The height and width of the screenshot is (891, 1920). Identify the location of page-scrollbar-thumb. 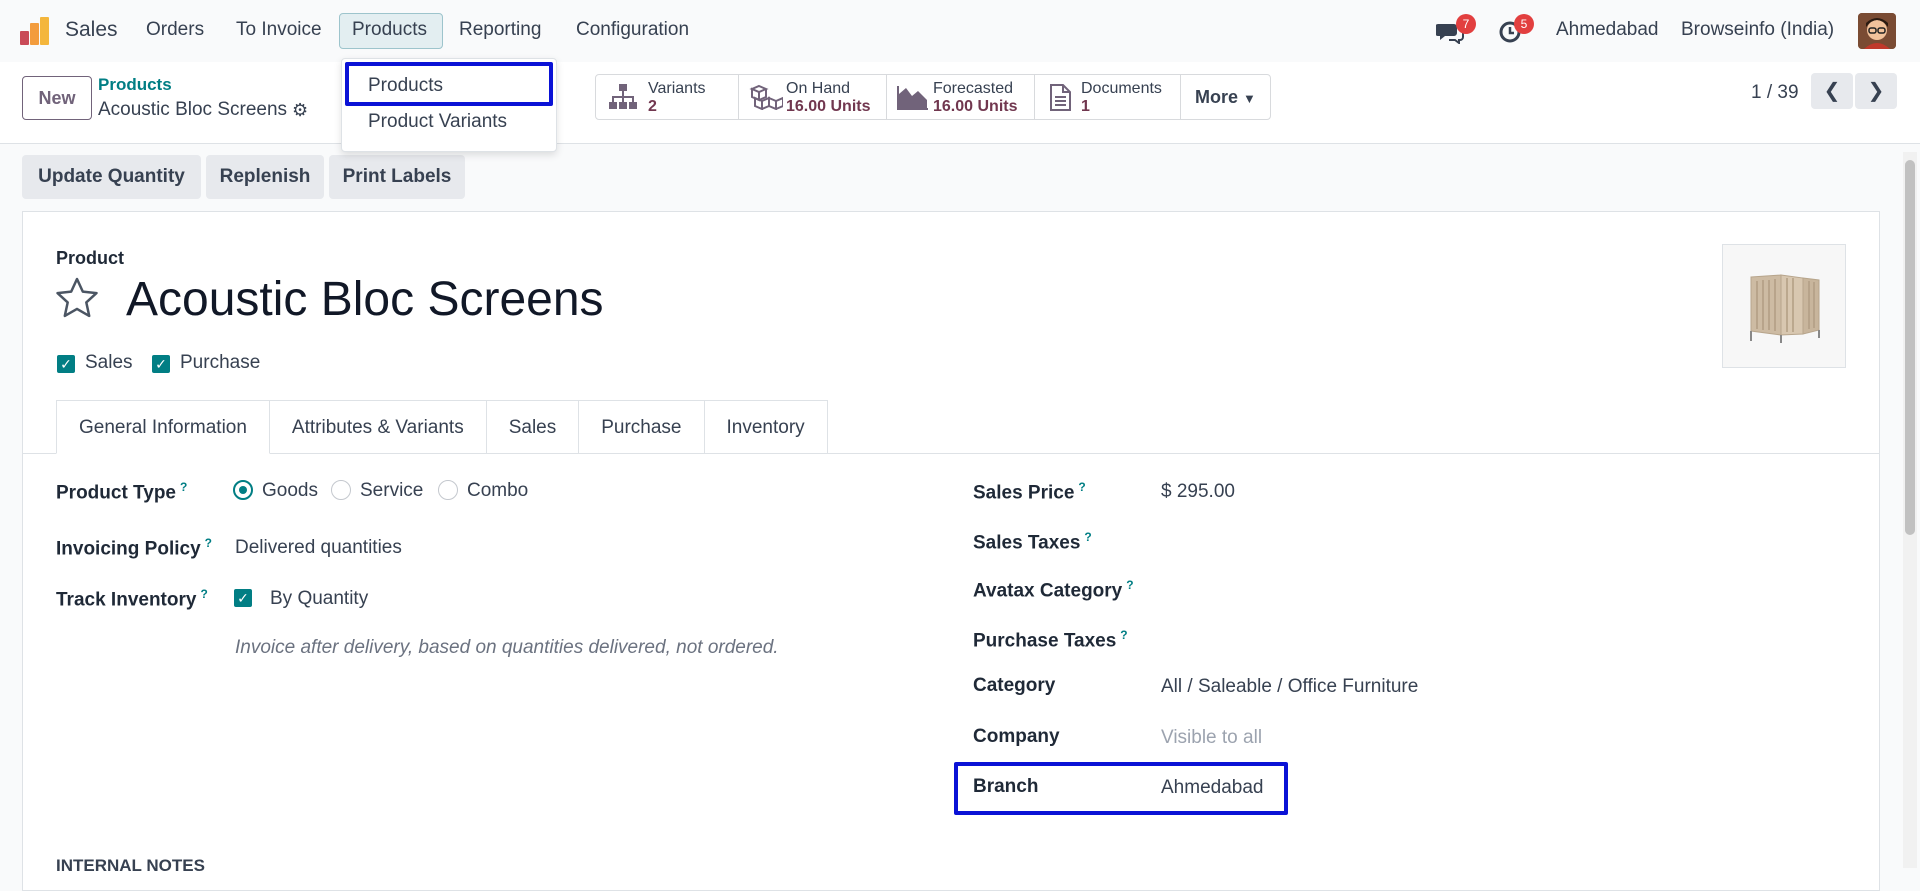
(1910, 347).